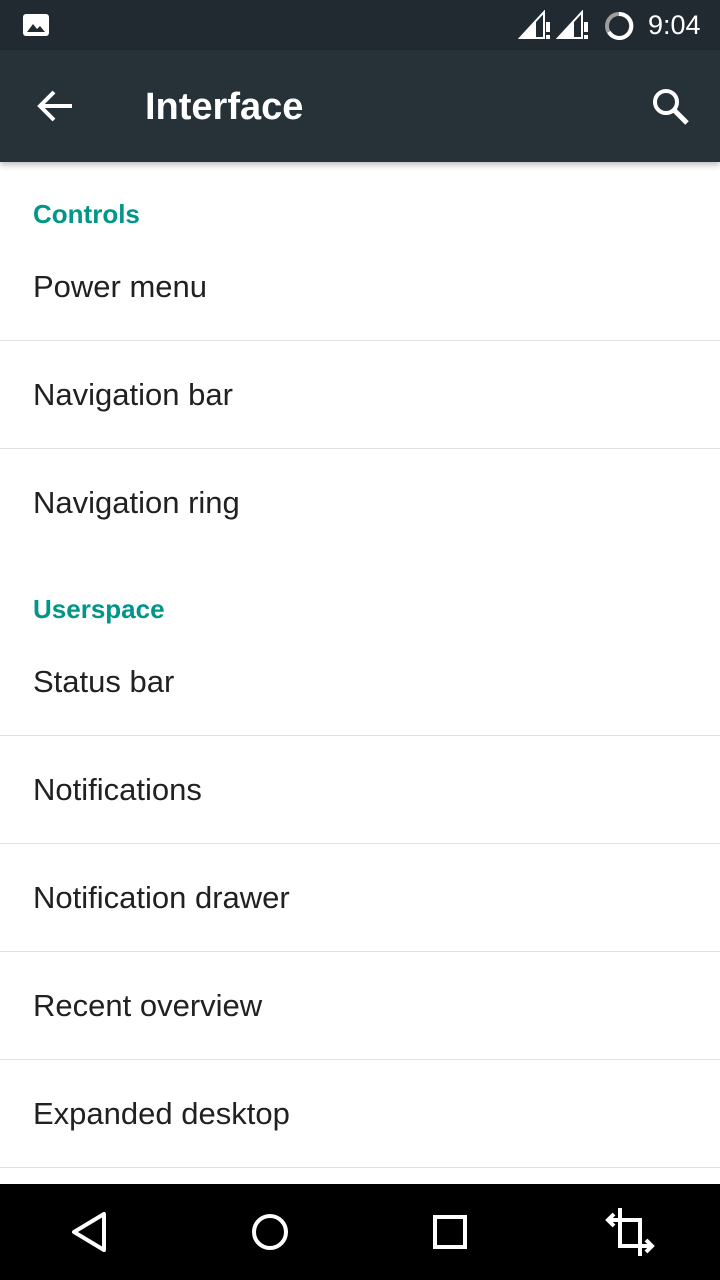 The image size is (720, 1280). What do you see at coordinates (360, 1232) in the screenshot?
I see `navigation-bar` at bounding box center [360, 1232].